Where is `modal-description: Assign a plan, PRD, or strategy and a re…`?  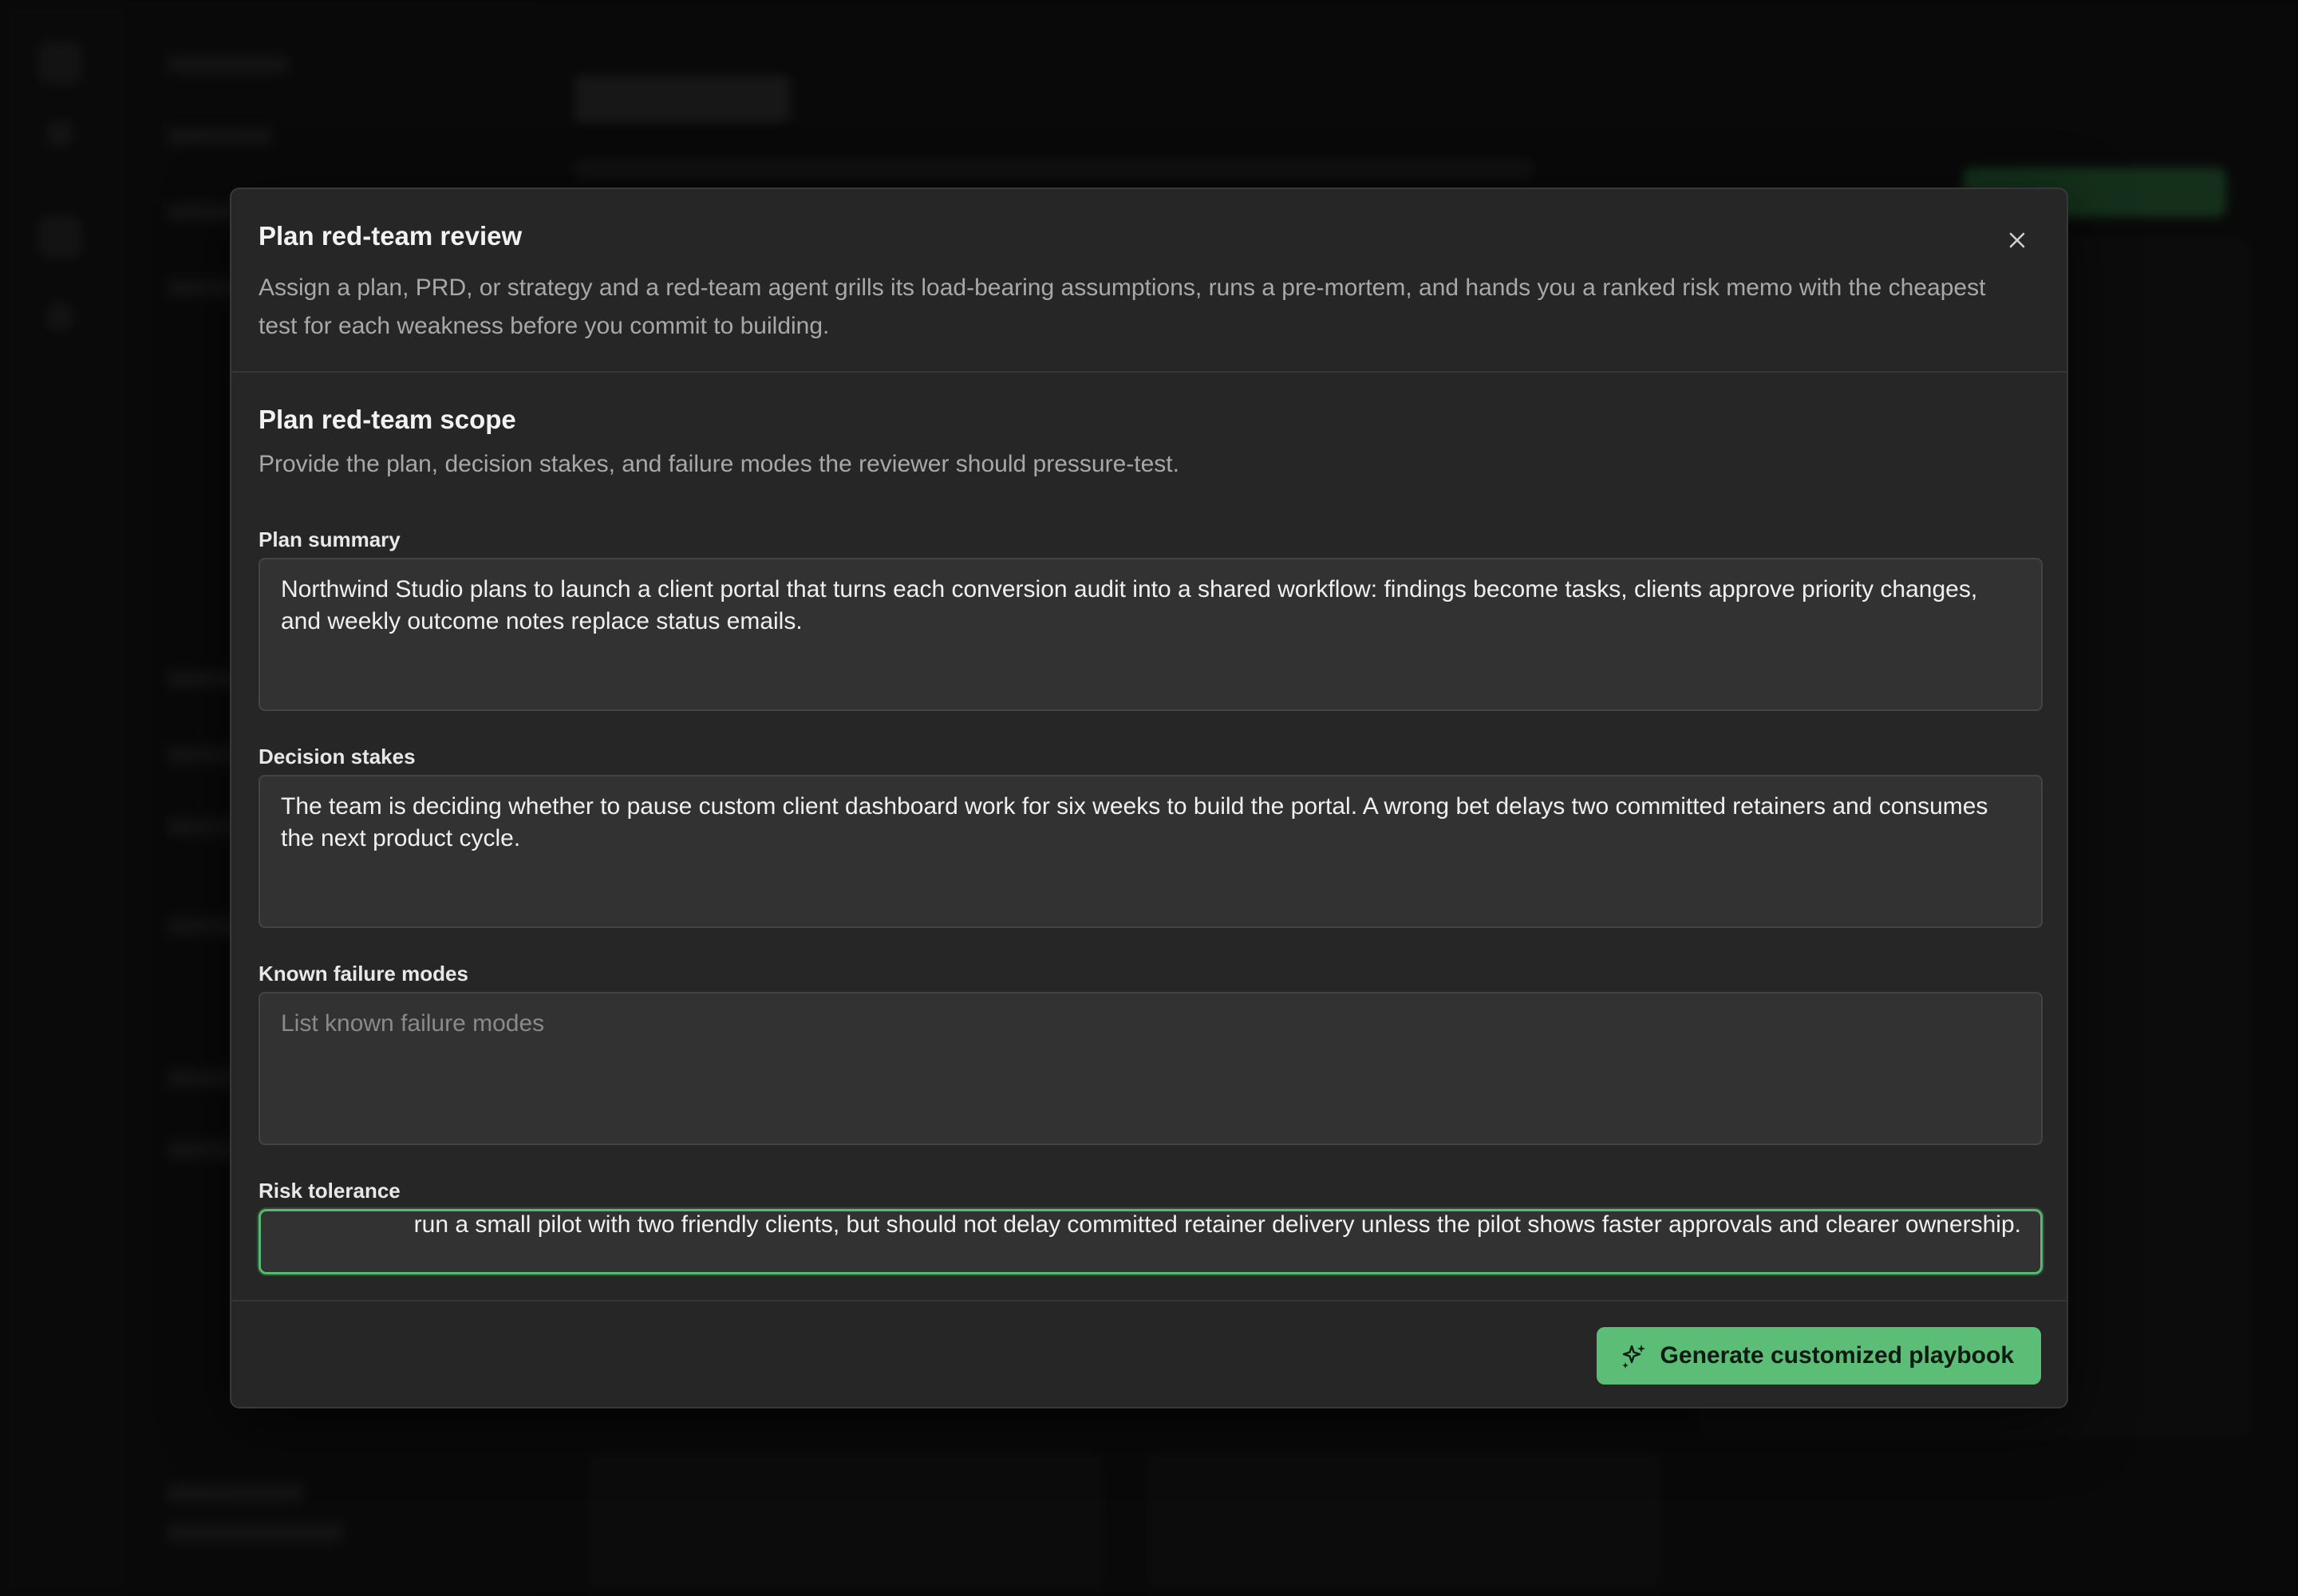 modal-description: Assign a plan, PRD, or strategy and a re… is located at coordinates (1122, 307).